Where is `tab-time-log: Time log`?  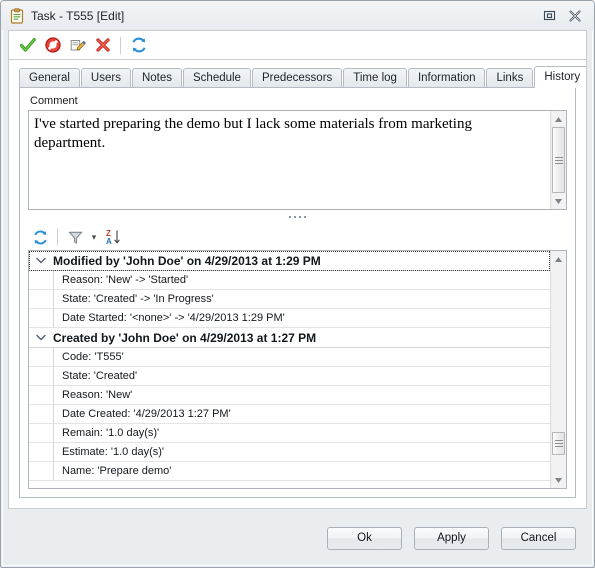 tab-time-log: Time log is located at coordinates (375, 77).